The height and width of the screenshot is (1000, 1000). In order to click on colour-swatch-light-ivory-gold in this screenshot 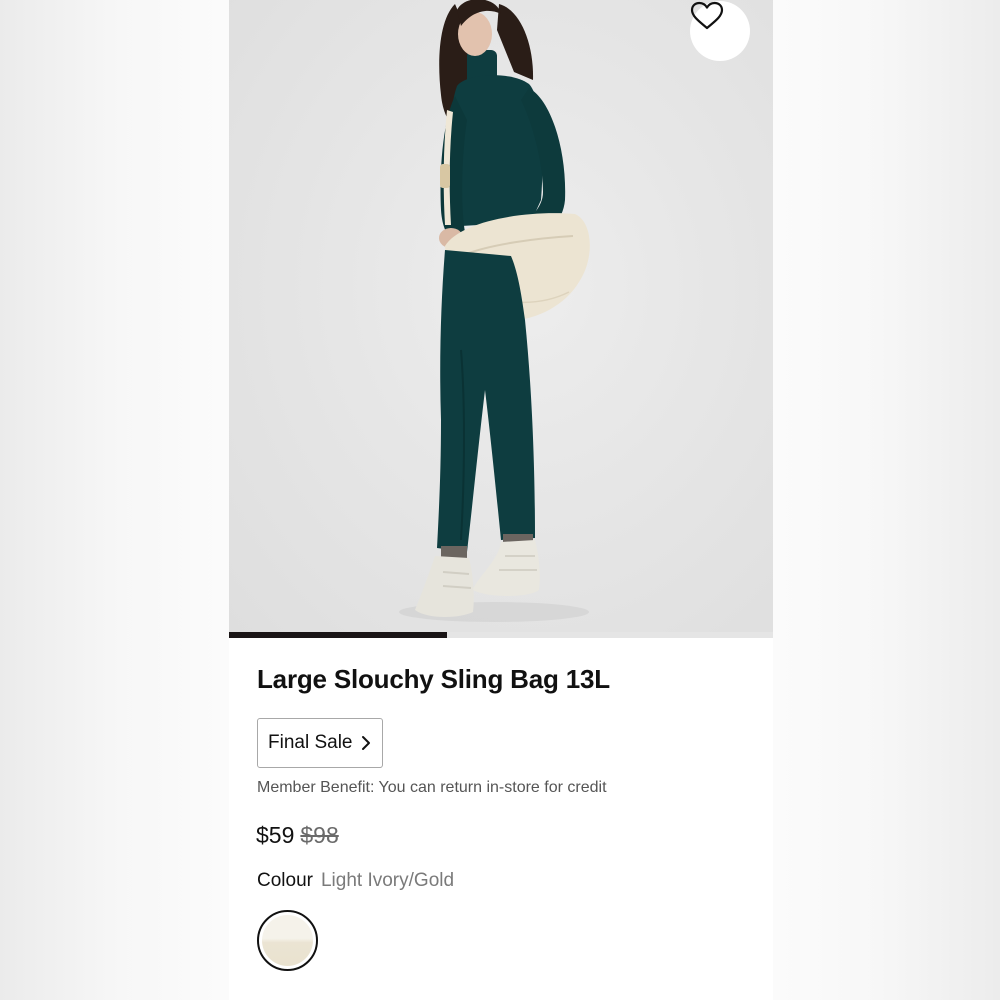, I will do `click(287, 940)`.